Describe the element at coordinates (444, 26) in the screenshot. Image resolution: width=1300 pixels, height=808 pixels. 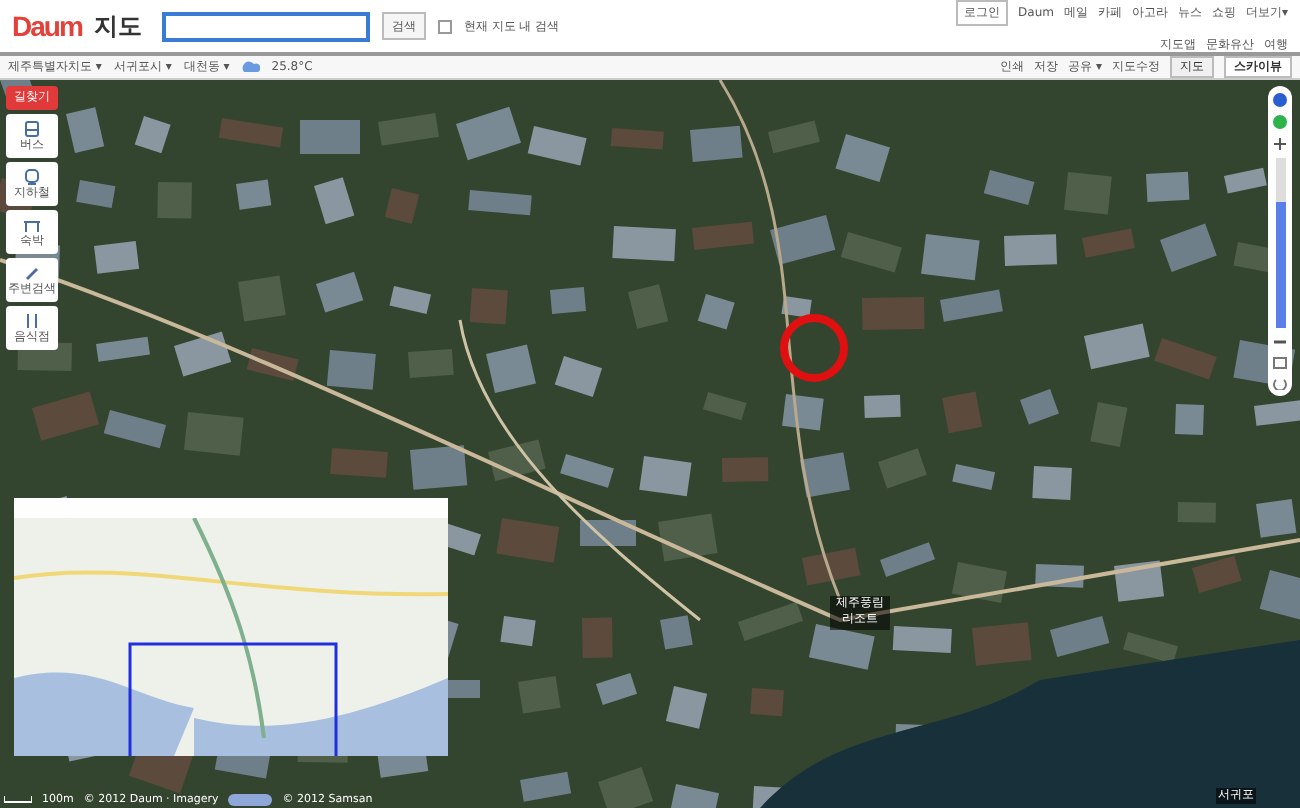
I see `checkbox` at that location.